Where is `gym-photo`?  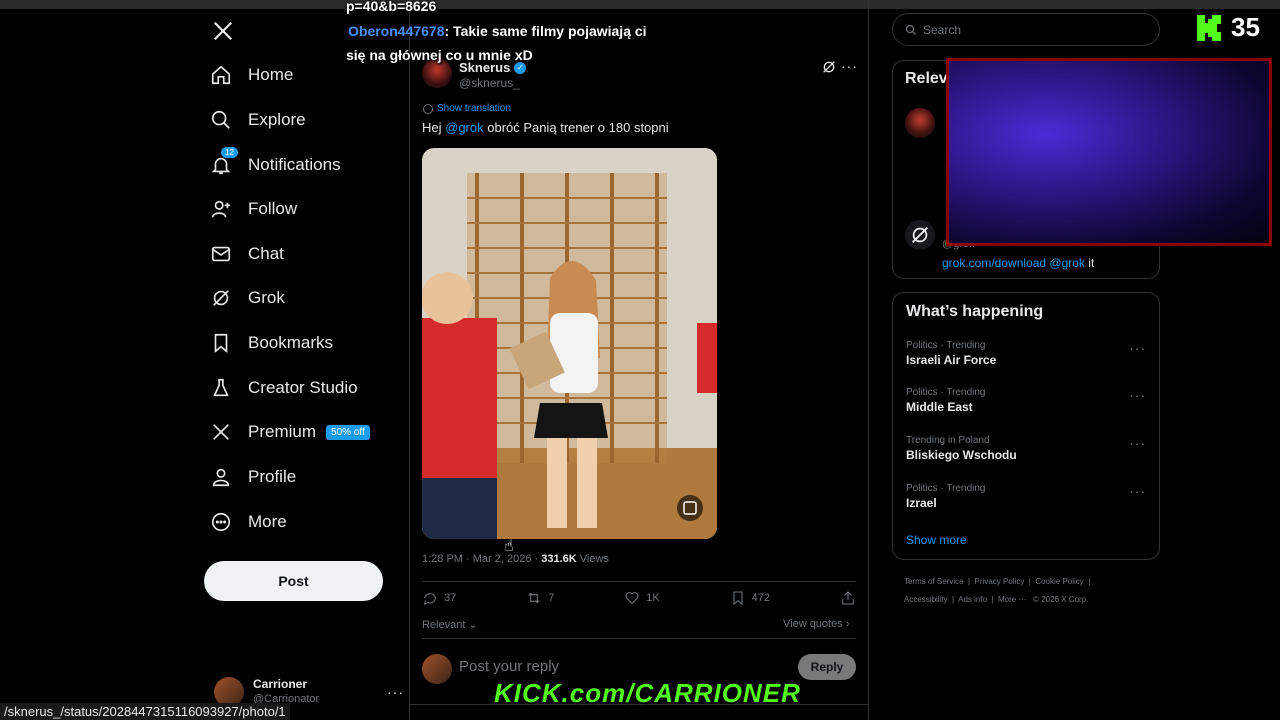
gym-photo is located at coordinates (569, 343).